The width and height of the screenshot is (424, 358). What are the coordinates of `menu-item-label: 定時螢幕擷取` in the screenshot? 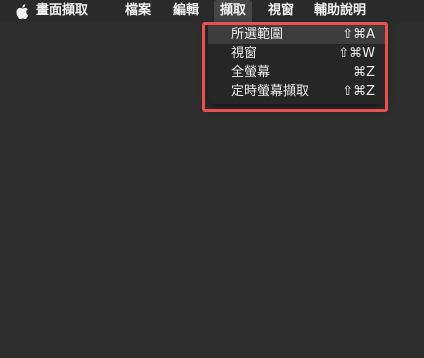 It's located at (270, 91).